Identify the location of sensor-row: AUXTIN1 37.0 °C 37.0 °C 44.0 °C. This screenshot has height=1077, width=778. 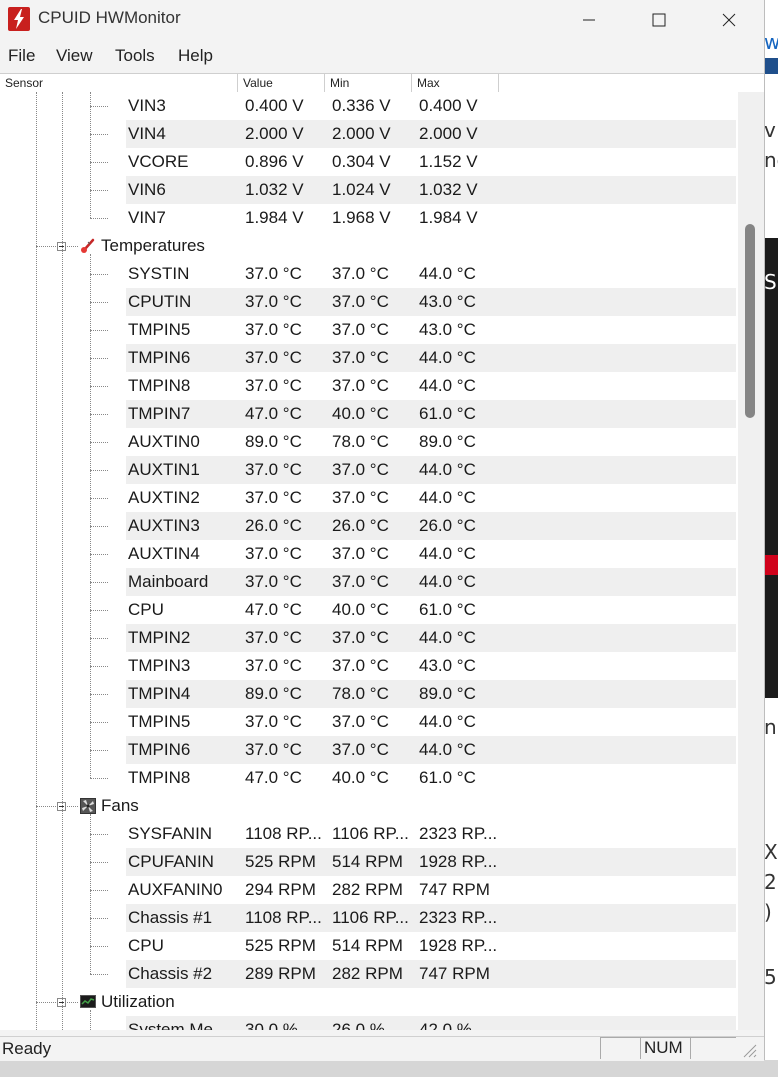
(369, 470).